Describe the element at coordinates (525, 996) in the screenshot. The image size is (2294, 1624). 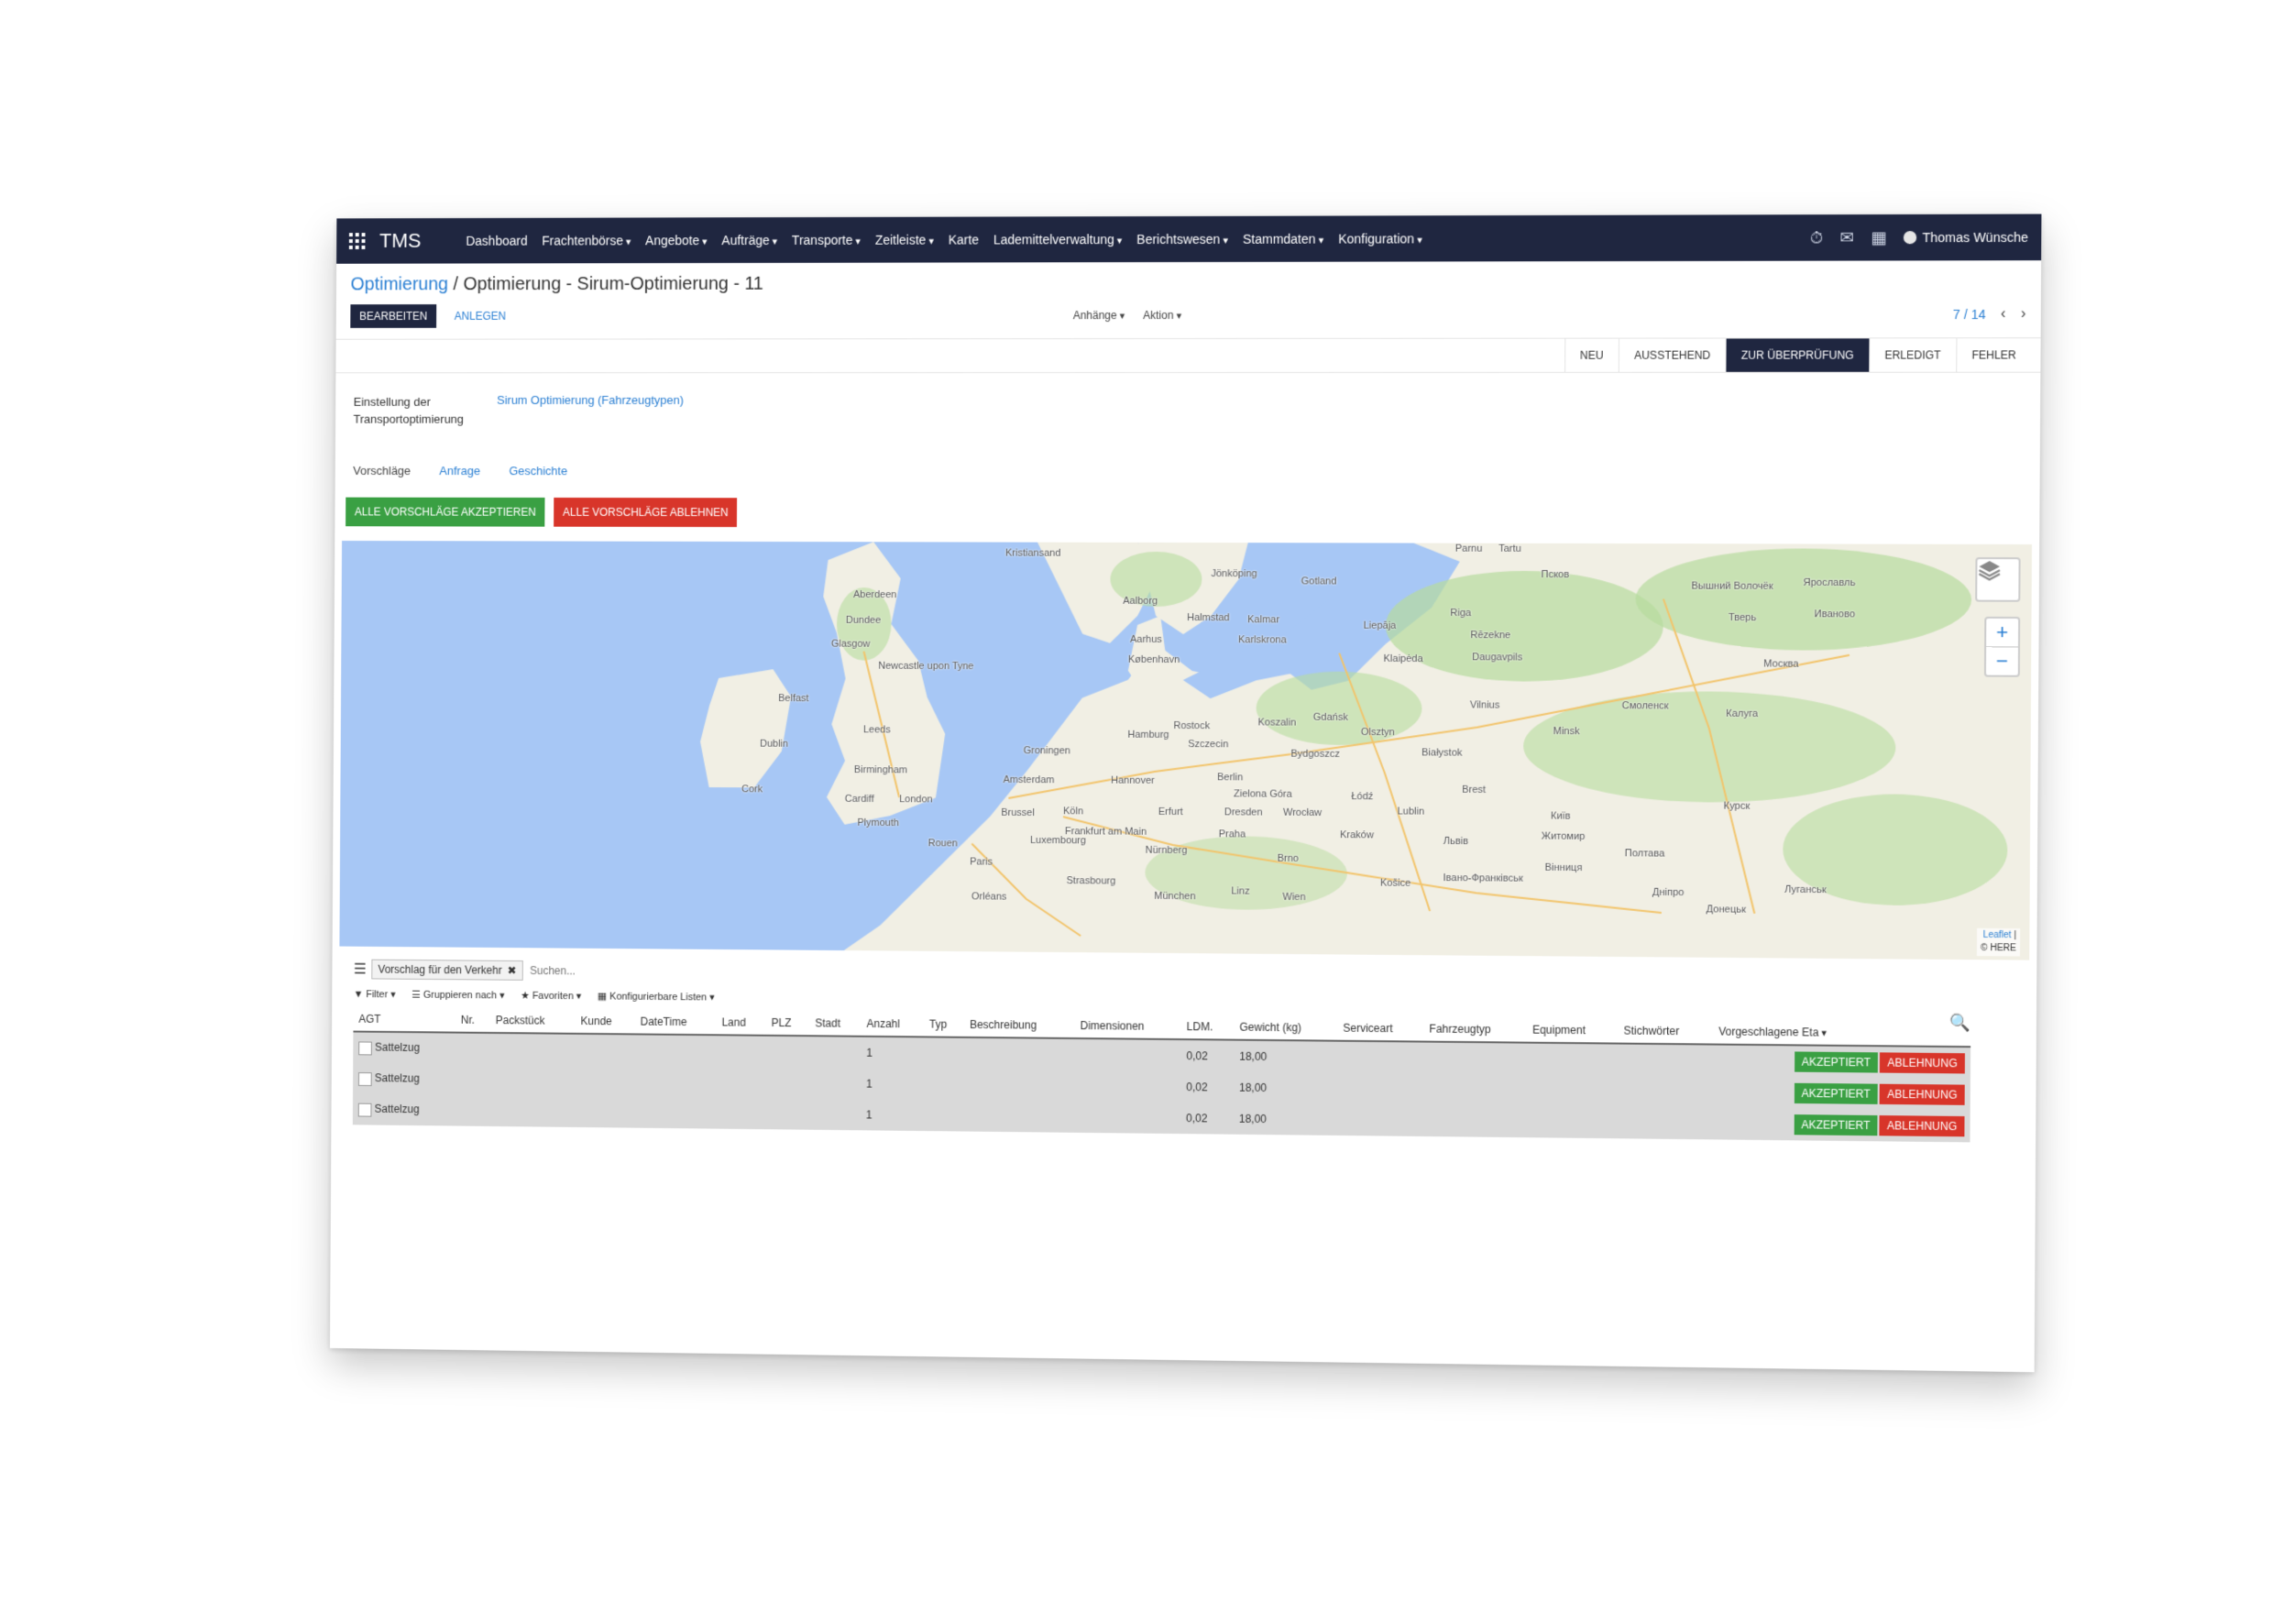
I see `star-icon: ★` at that location.